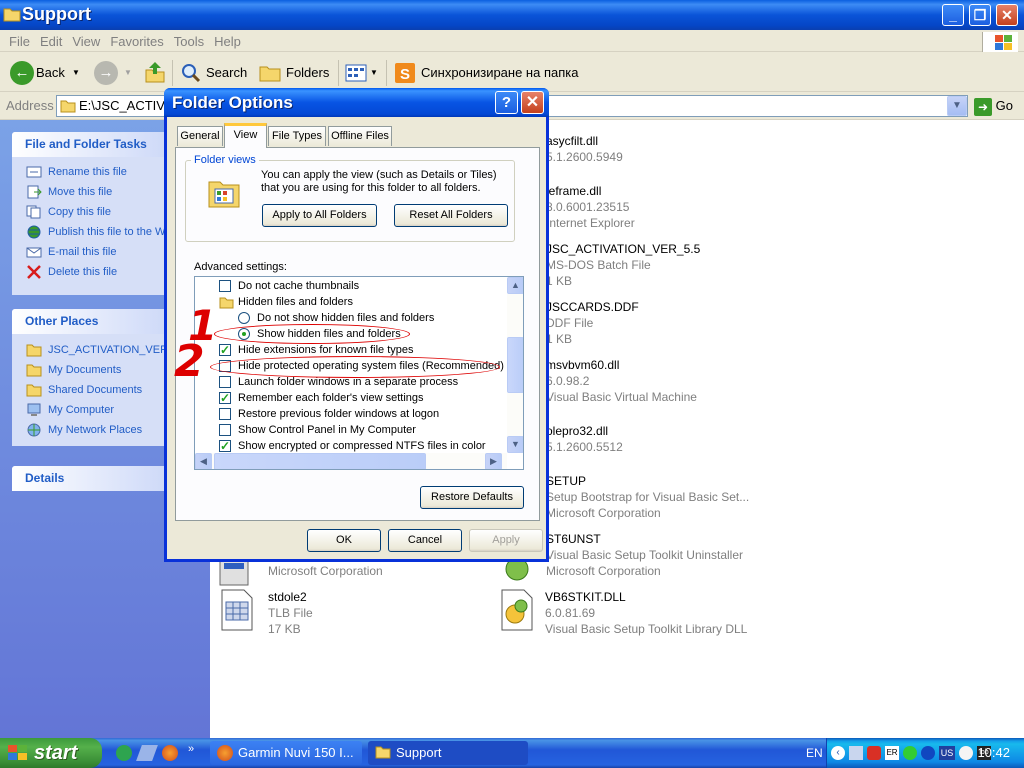  Describe the element at coordinates (957, 106) in the screenshot. I see `address-dropdown-button: ▼` at that location.